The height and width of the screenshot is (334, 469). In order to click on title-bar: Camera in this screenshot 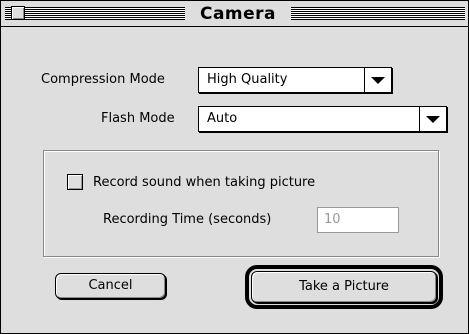, I will do `click(234, 14)`.